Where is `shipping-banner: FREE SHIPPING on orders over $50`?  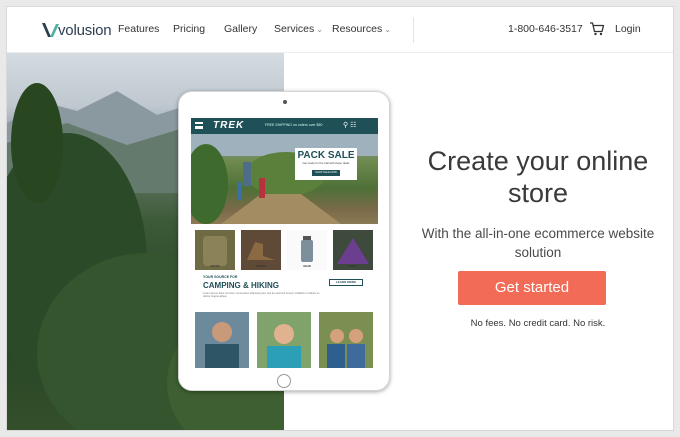 shipping-banner: FREE SHIPPING on orders over $50 is located at coordinates (294, 125).